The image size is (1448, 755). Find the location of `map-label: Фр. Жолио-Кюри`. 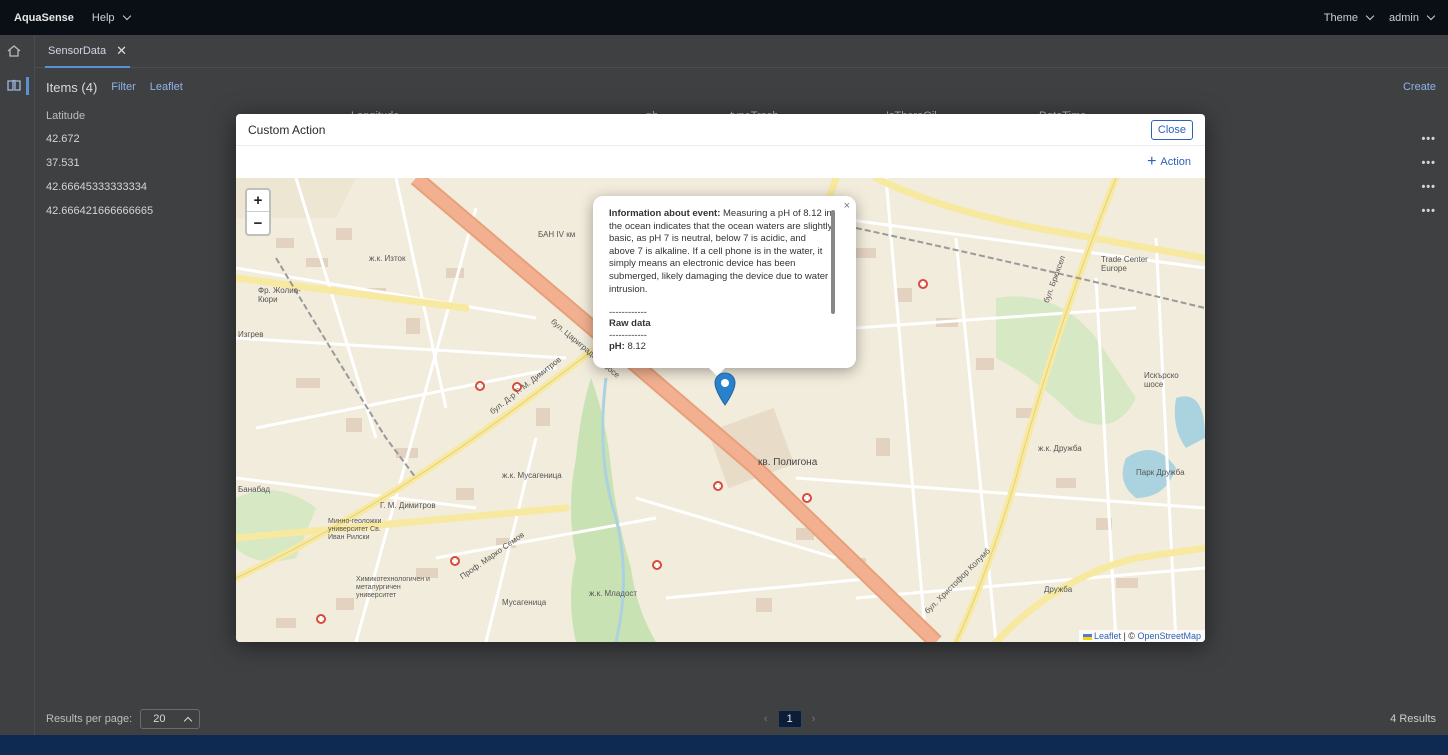

map-label: Фр. Жолио-Кюри is located at coordinates (279, 295).